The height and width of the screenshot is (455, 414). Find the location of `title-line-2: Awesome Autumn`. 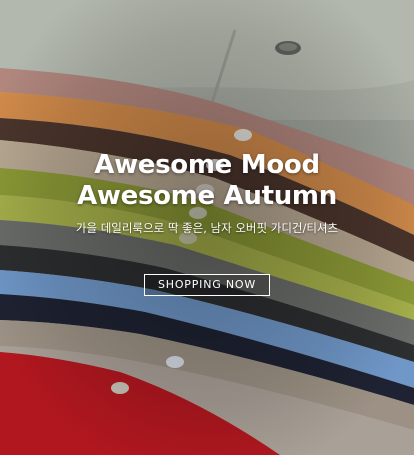

title-line-2: Awesome Autumn is located at coordinates (207, 196).